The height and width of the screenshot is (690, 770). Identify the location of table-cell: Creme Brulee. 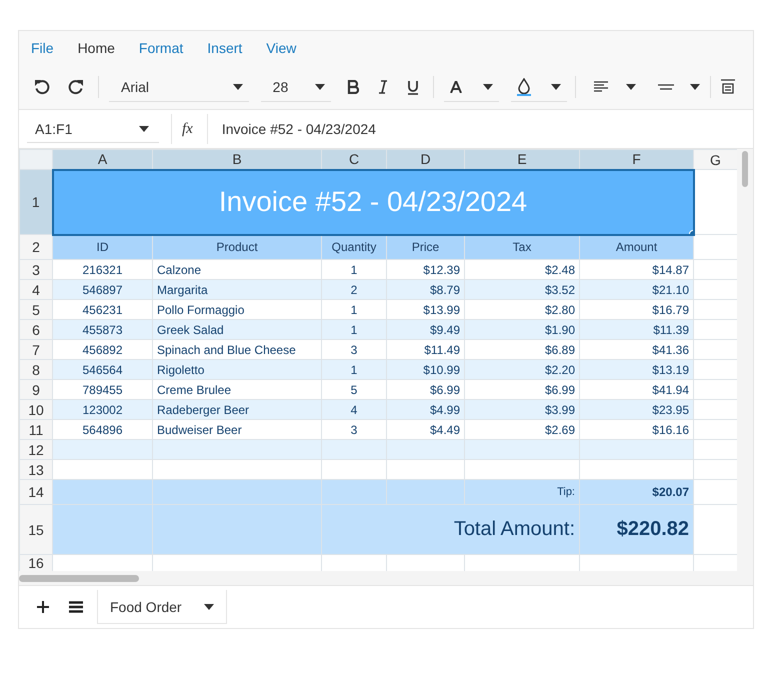
(237, 390).